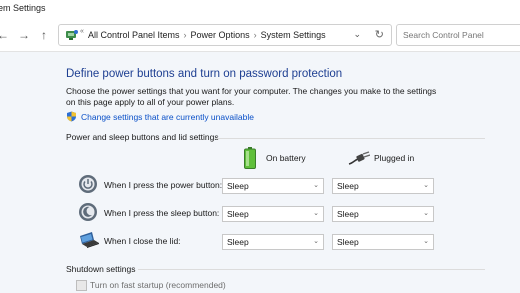 The width and height of the screenshot is (520, 293). Describe the element at coordinates (383, 214) in the screenshot. I see `sleep-button-plugged-select: Sleep ⌄` at that location.